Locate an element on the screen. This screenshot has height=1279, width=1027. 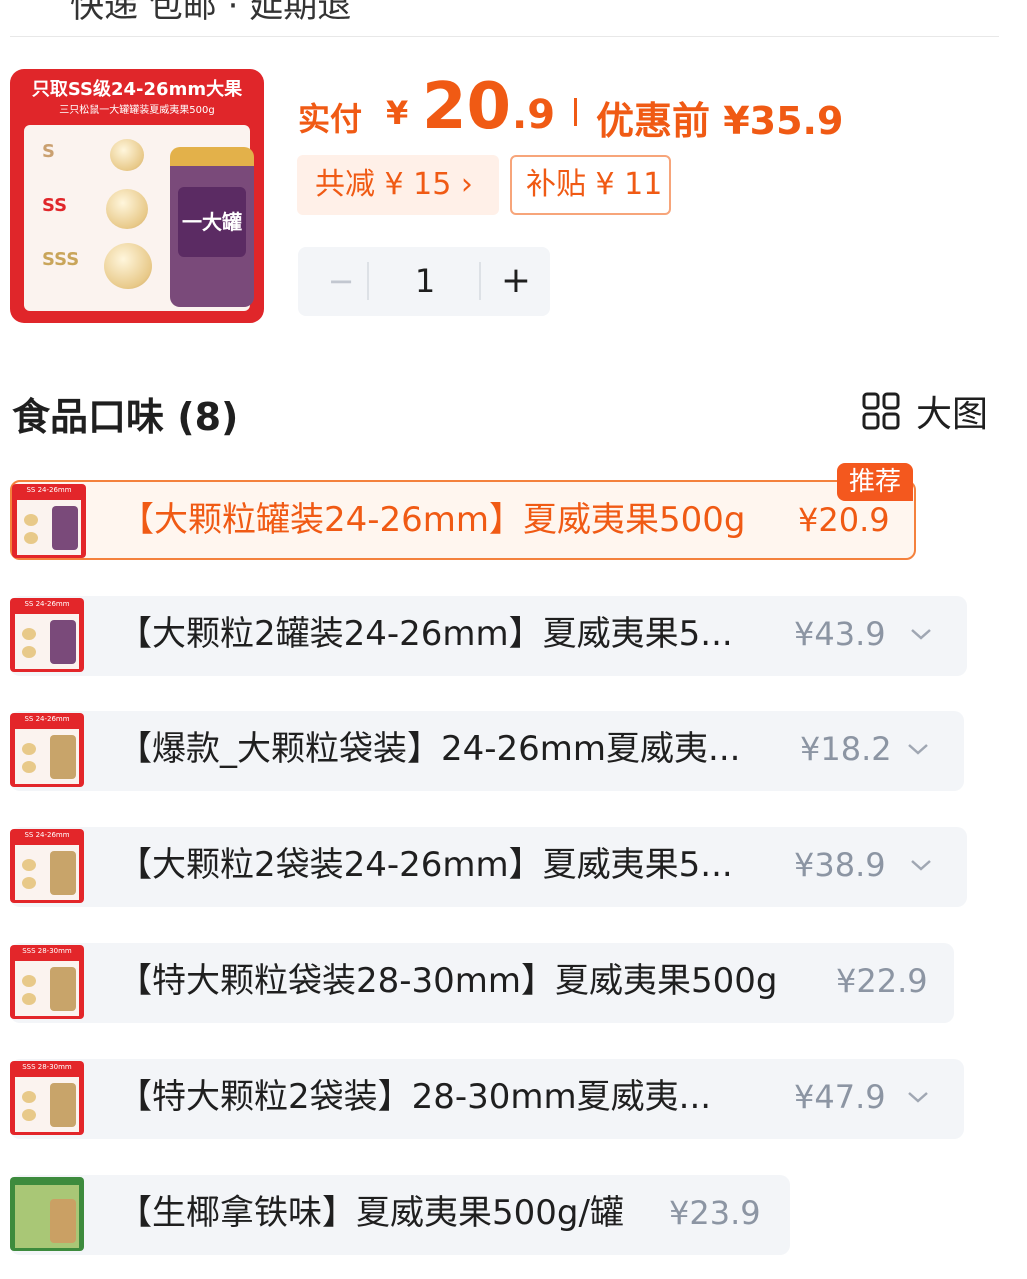
product-image-panel: S SS SSS 一大罐 is located at coordinates (139, 218).